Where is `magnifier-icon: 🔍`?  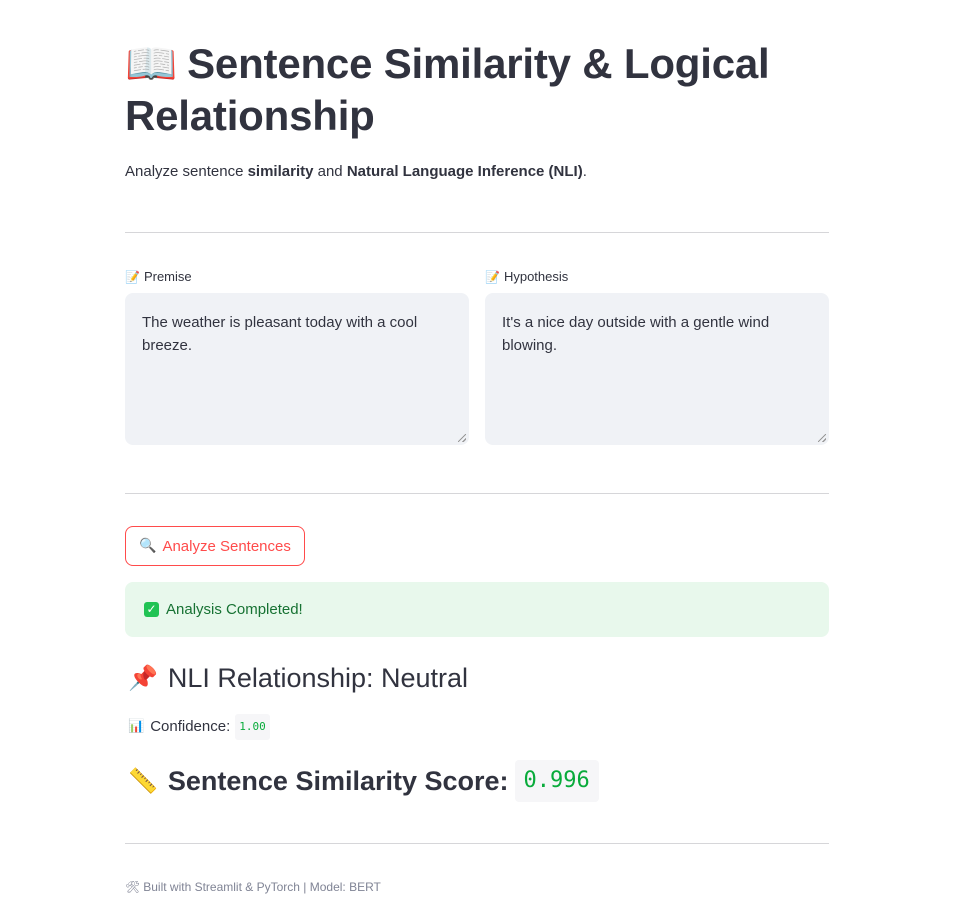
magnifier-icon: 🔍 is located at coordinates (148, 546).